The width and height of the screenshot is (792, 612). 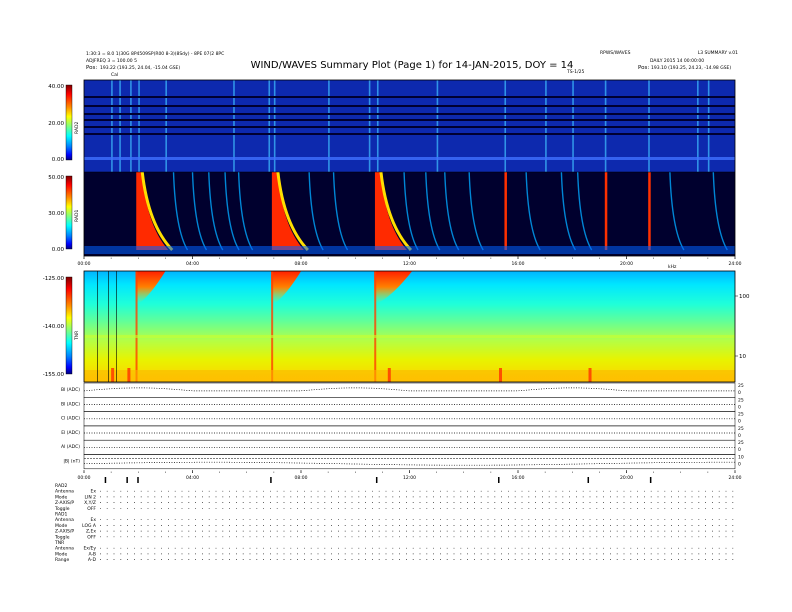 I want to click on header-right-line1: DAILY 2015 14 00:00:00, so click(x=677, y=61).